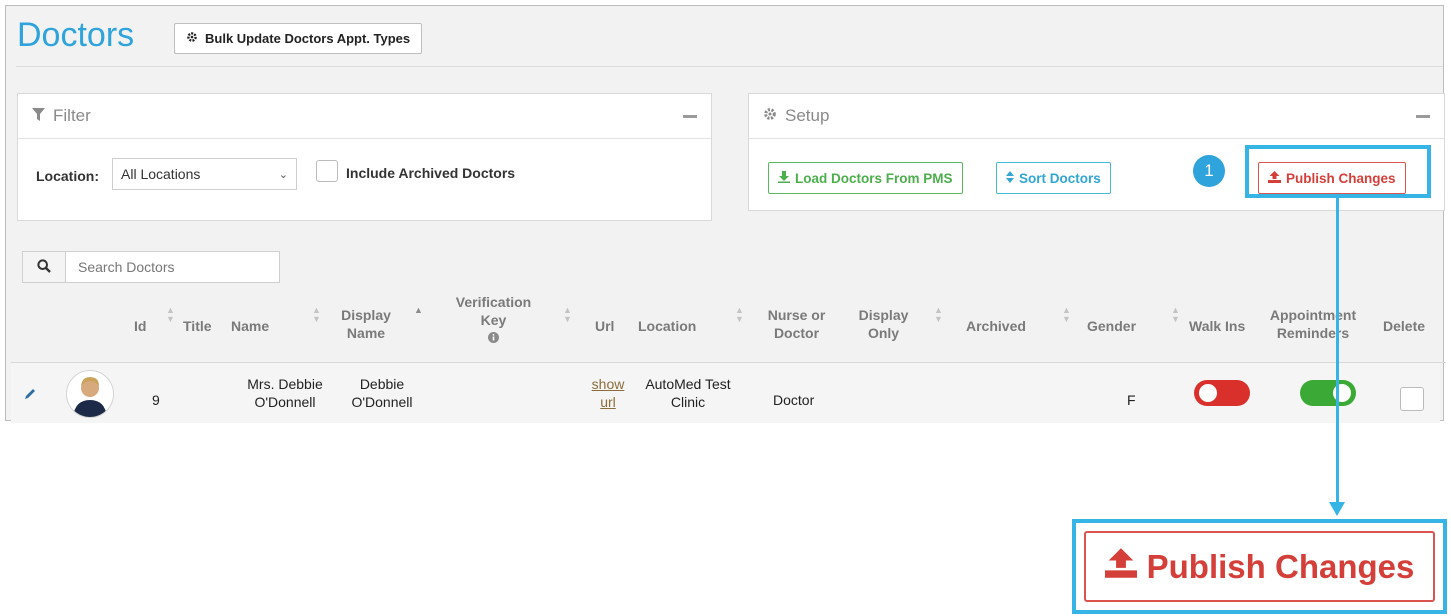  What do you see at coordinates (173, 267) in the screenshot?
I see `search-input` at bounding box center [173, 267].